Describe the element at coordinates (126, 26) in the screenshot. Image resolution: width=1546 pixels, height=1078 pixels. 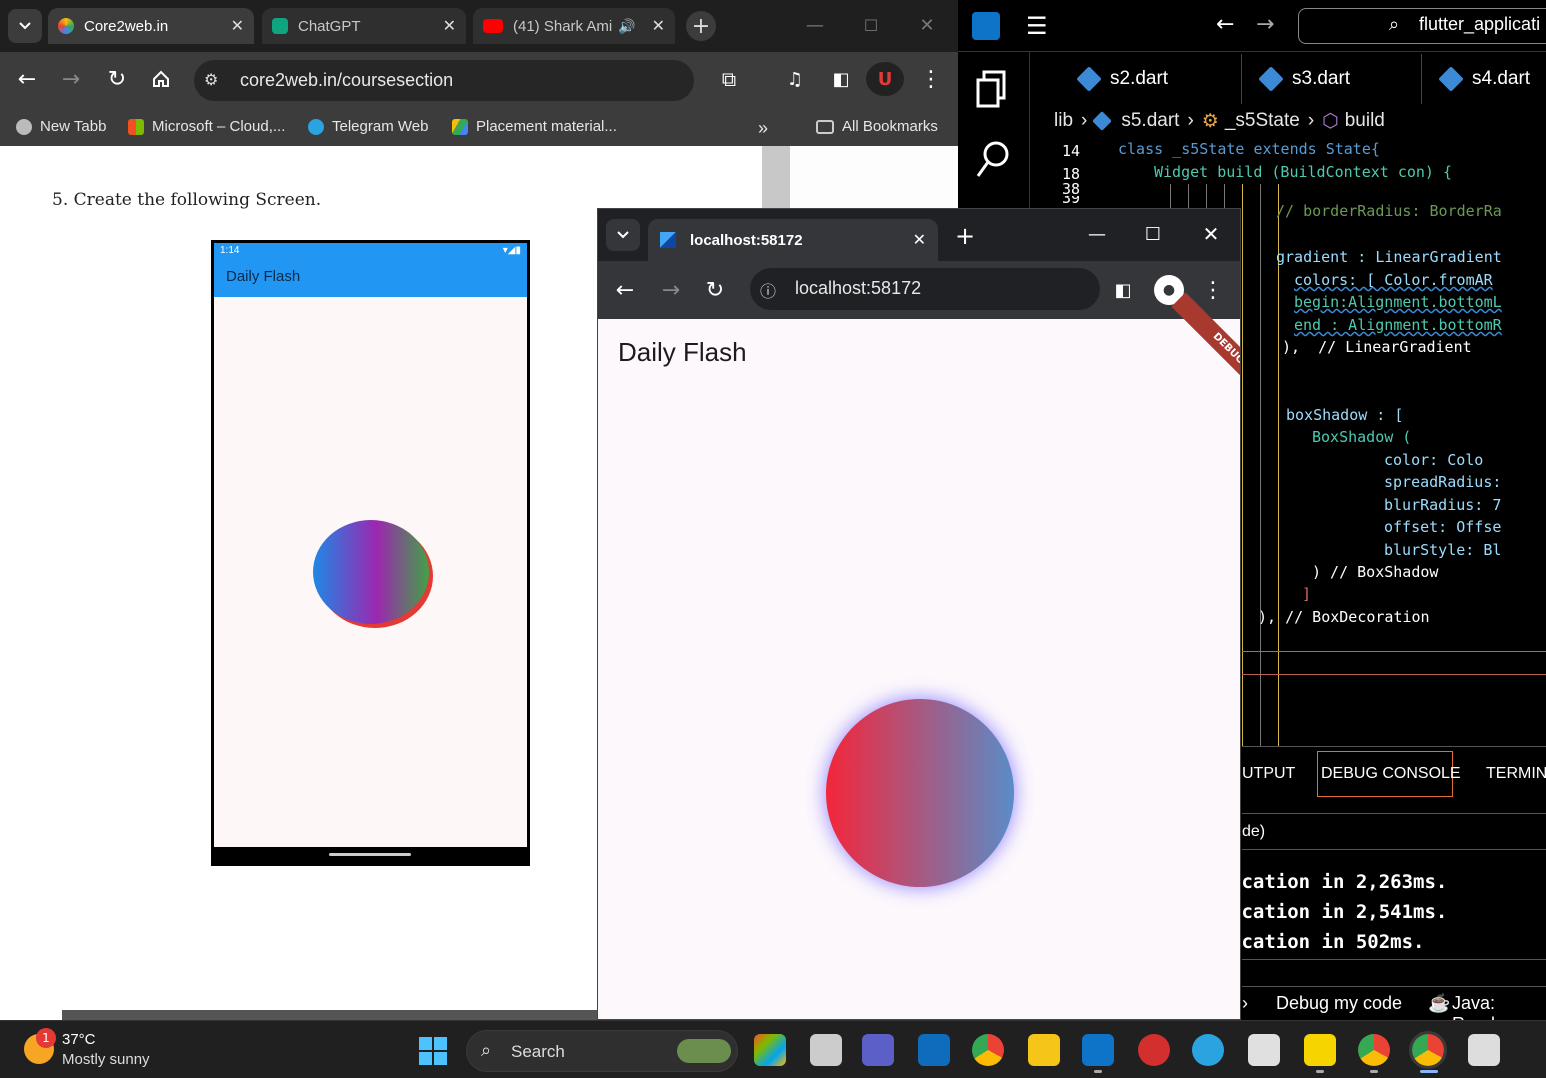
I see `tab-label: Core2web.in` at that location.